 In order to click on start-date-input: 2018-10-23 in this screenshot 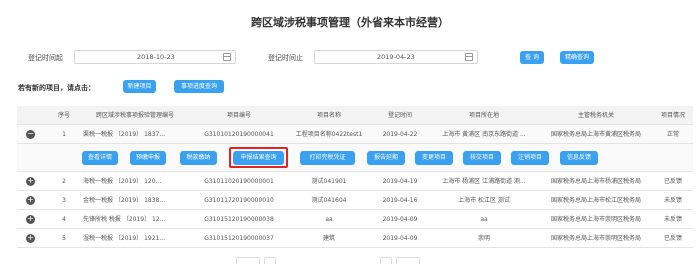, I will do `click(155, 57)`.